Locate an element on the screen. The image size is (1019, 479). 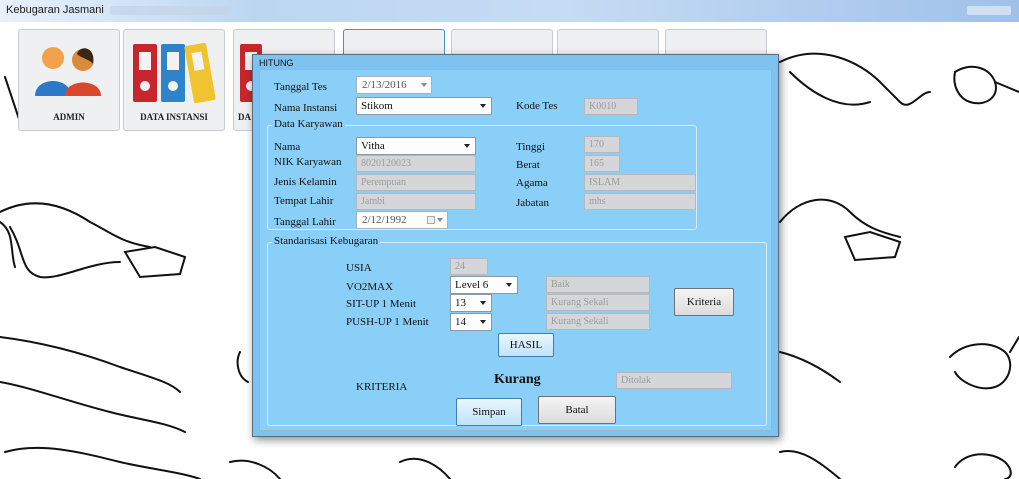
tanggal-tes-value: 2/13/2016 is located at coordinates (384, 85).